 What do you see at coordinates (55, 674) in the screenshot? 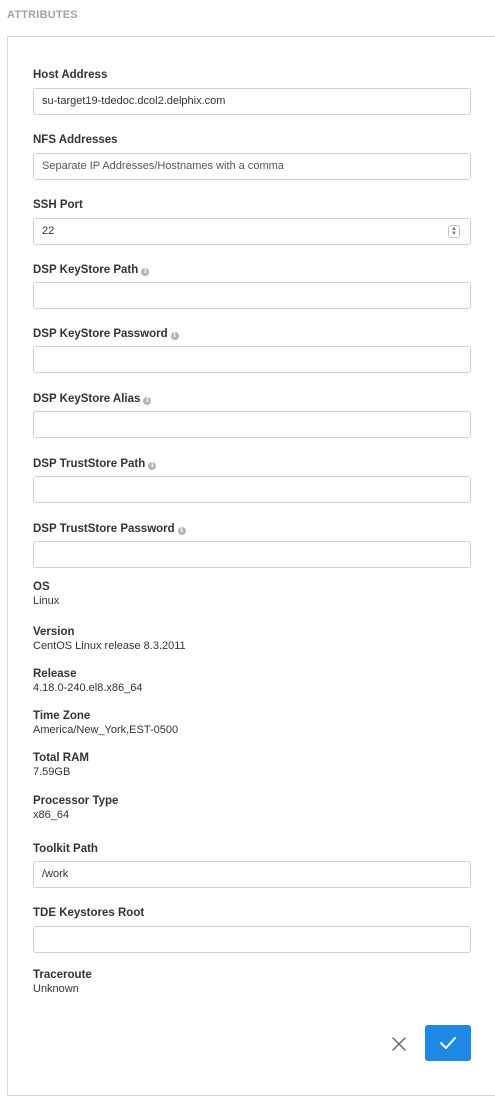
I see `release-label: Release` at bounding box center [55, 674].